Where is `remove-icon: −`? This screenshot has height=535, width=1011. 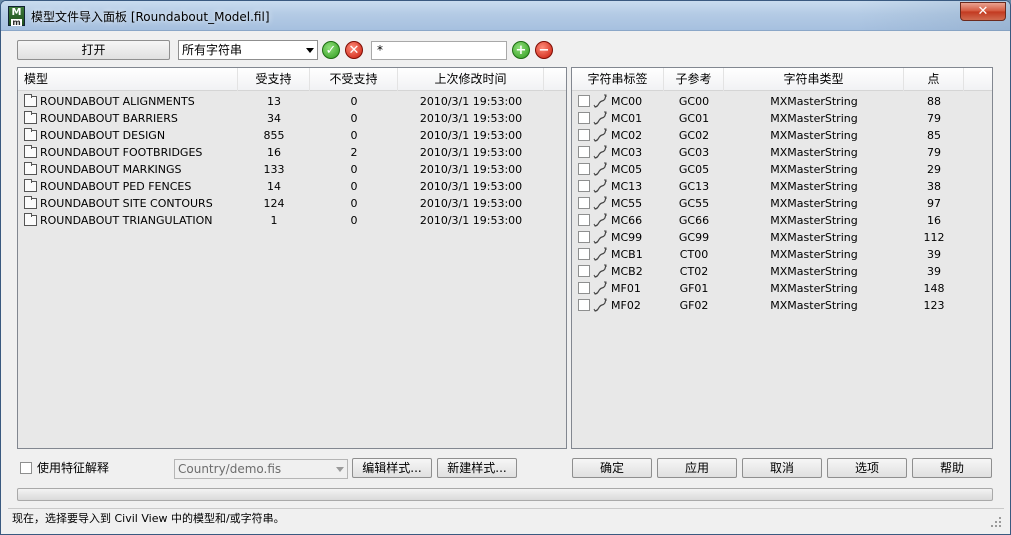
remove-icon: − is located at coordinates (544, 50).